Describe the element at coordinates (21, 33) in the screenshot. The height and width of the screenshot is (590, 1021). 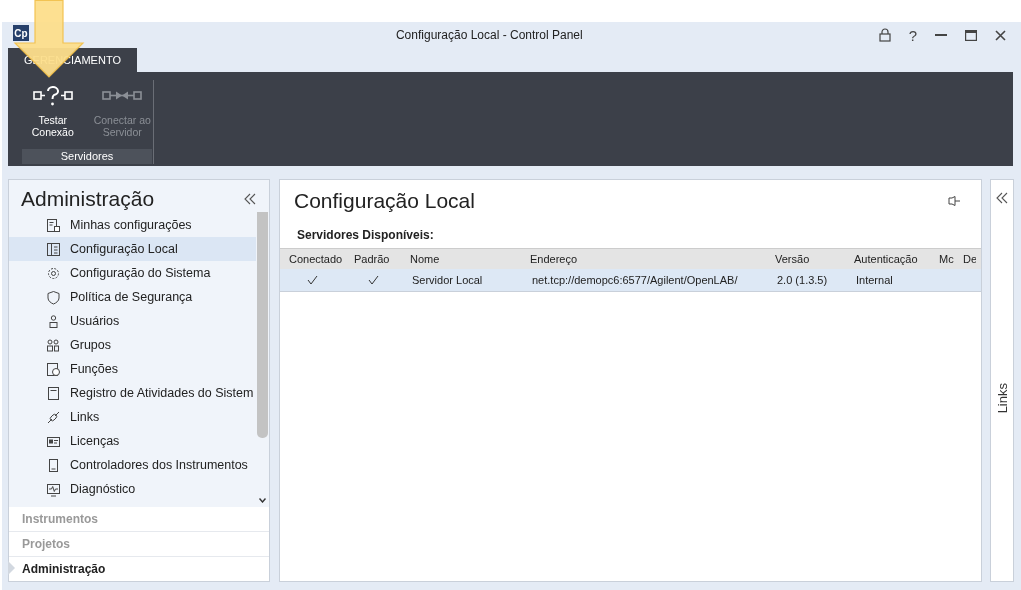
I see `app-logo: Cp` at that location.